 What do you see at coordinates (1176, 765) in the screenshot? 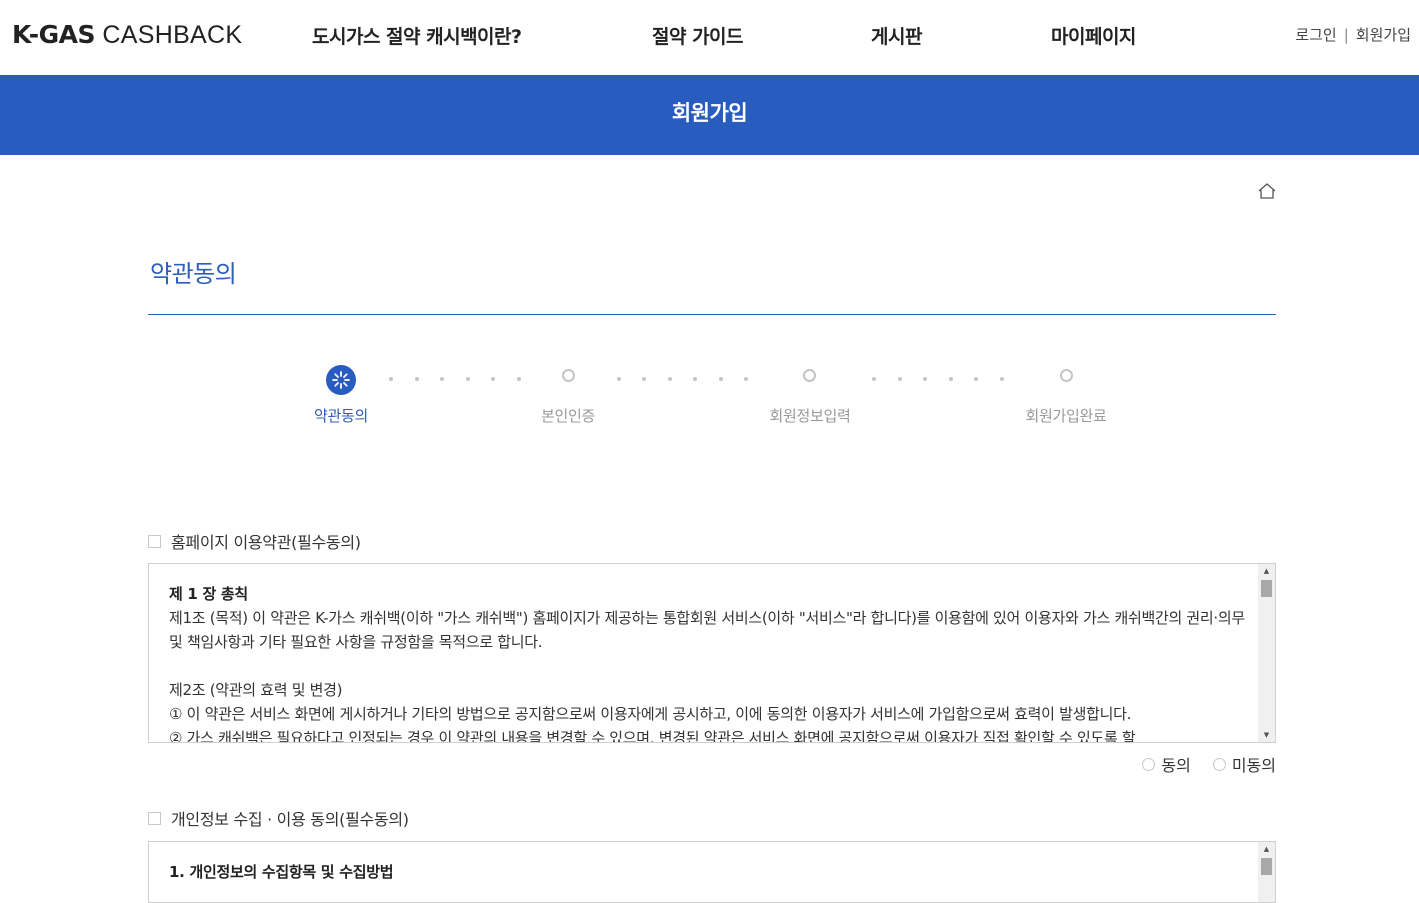
I see `terms-agree-label: 동의` at bounding box center [1176, 765].